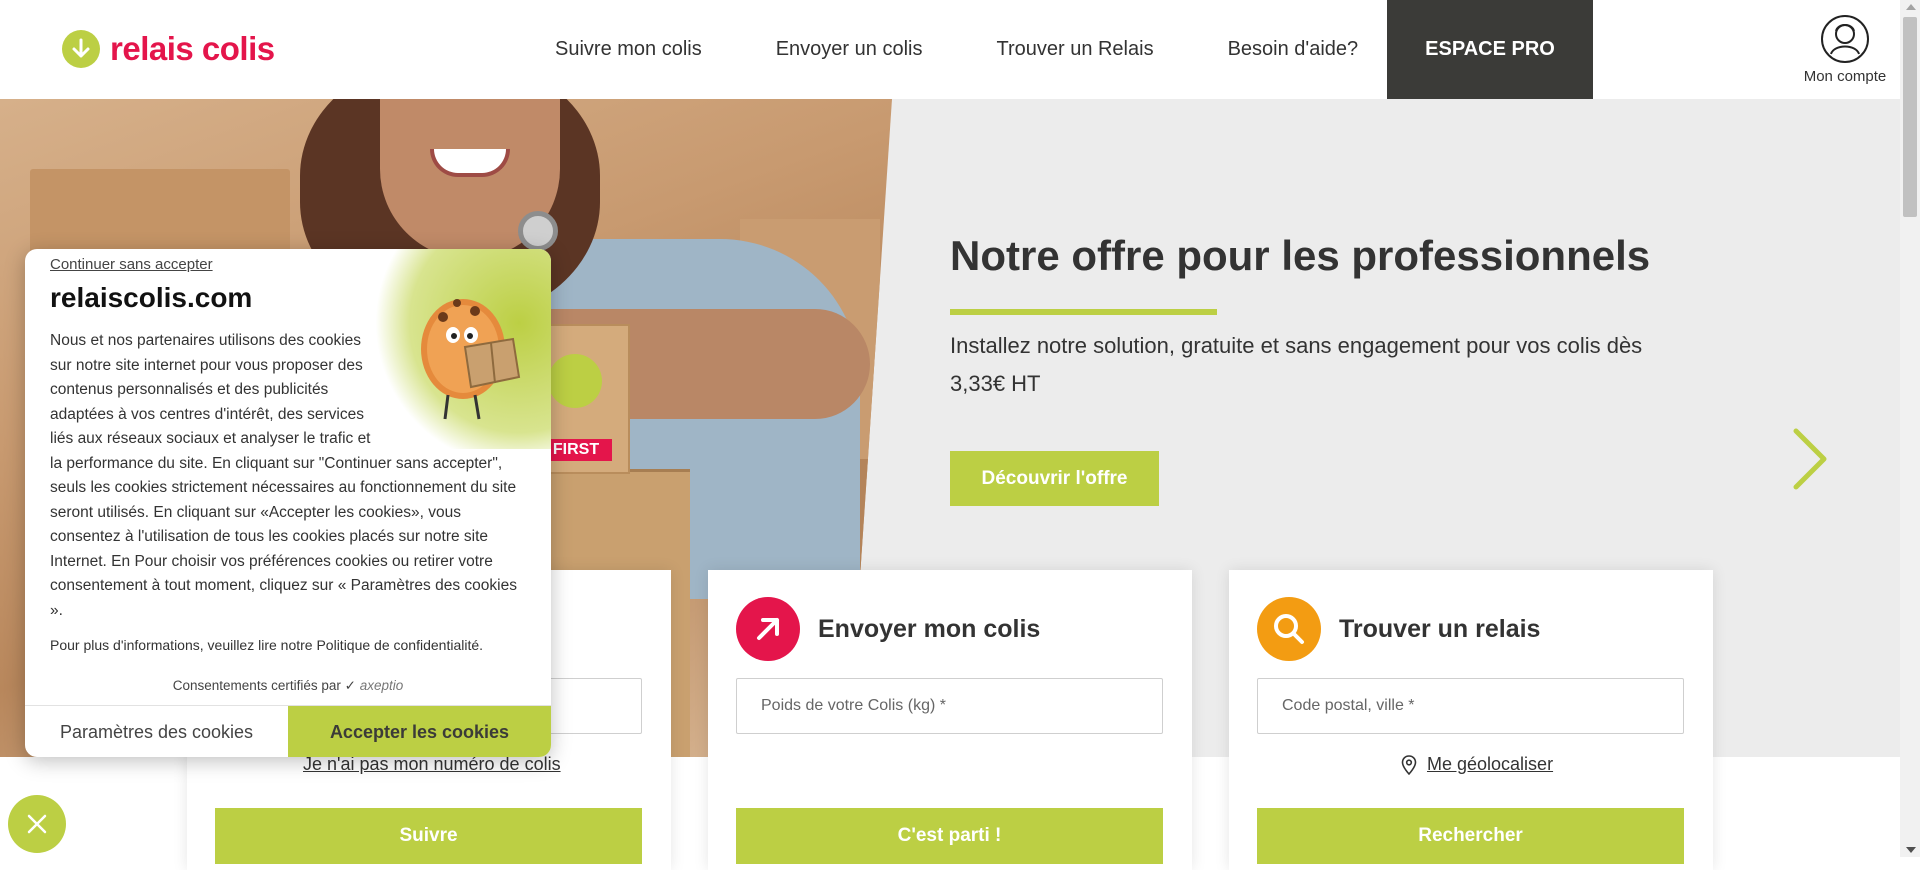  I want to click on account-button: Mon compte, so click(1845, 50).